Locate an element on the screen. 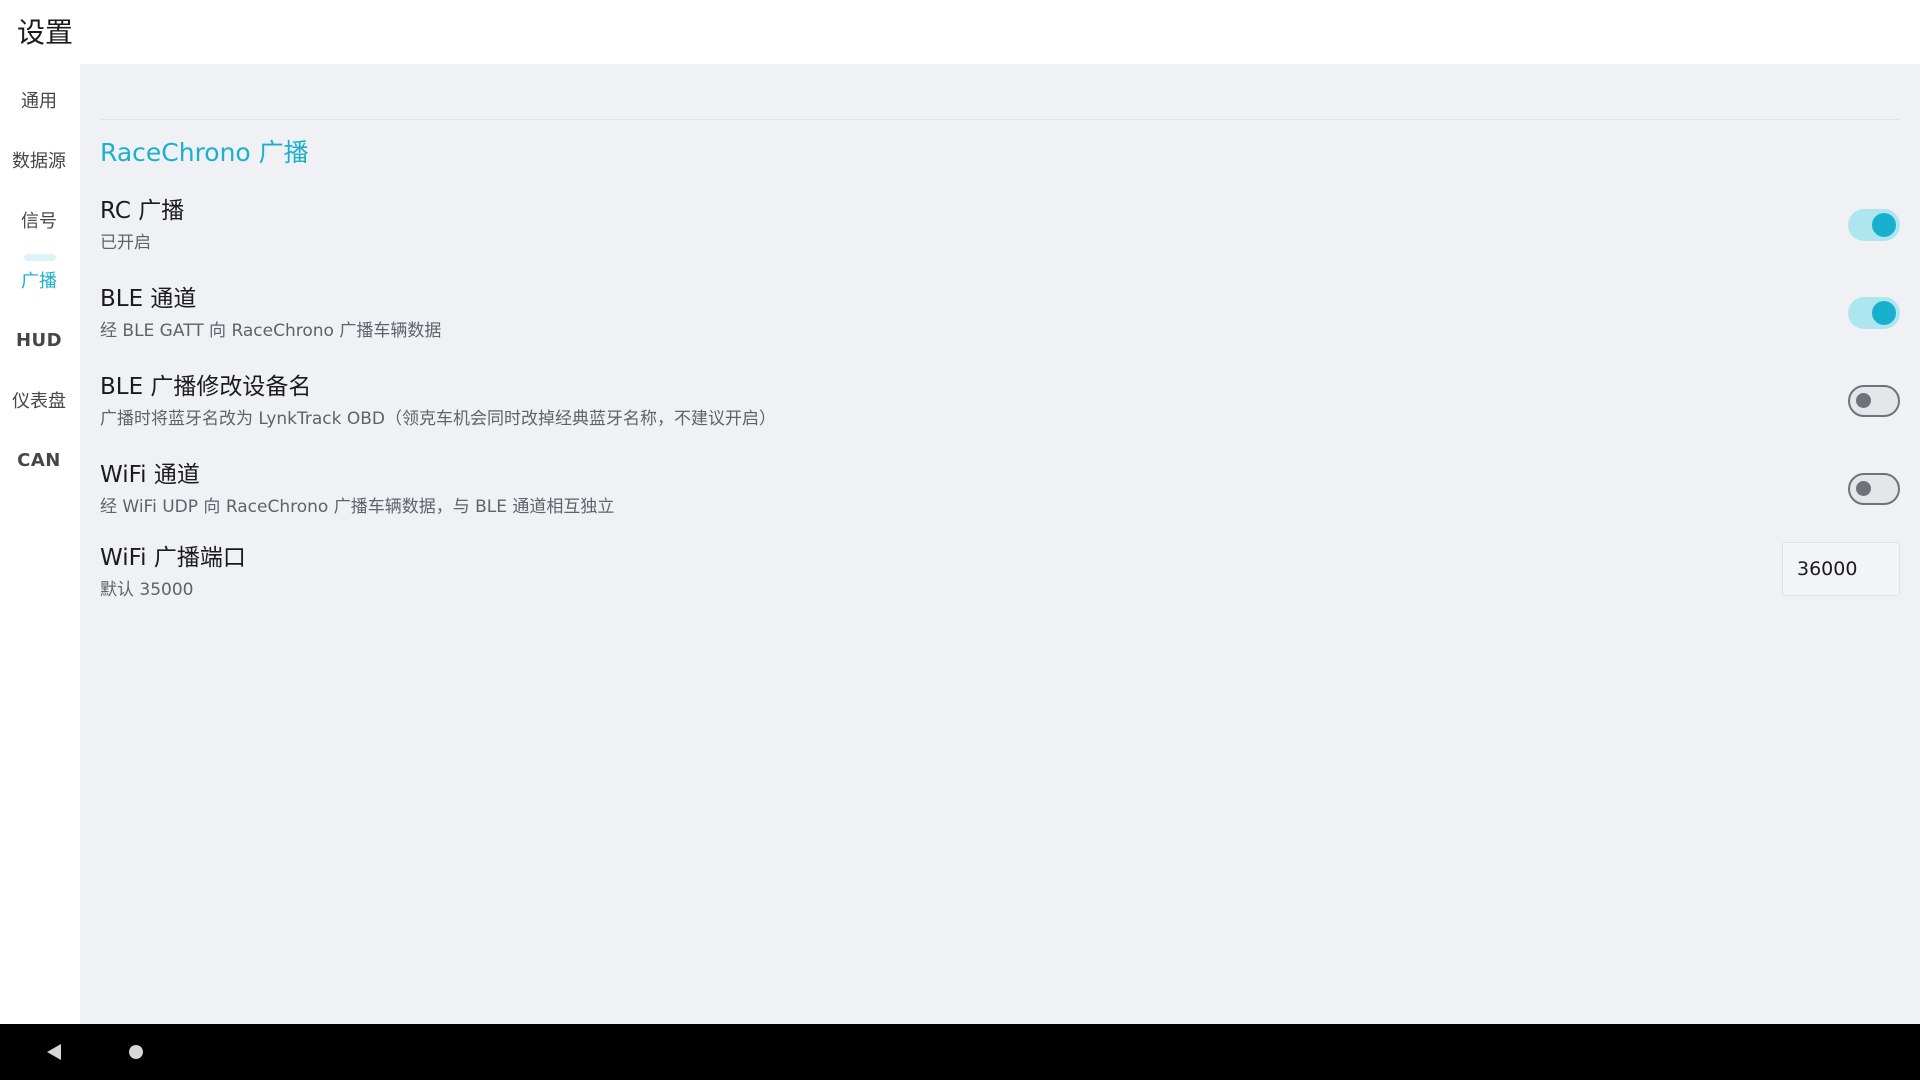 The width and height of the screenshot is (1920, 1080). setting-title: BLE 通道 is located at coordinates (148, 299).